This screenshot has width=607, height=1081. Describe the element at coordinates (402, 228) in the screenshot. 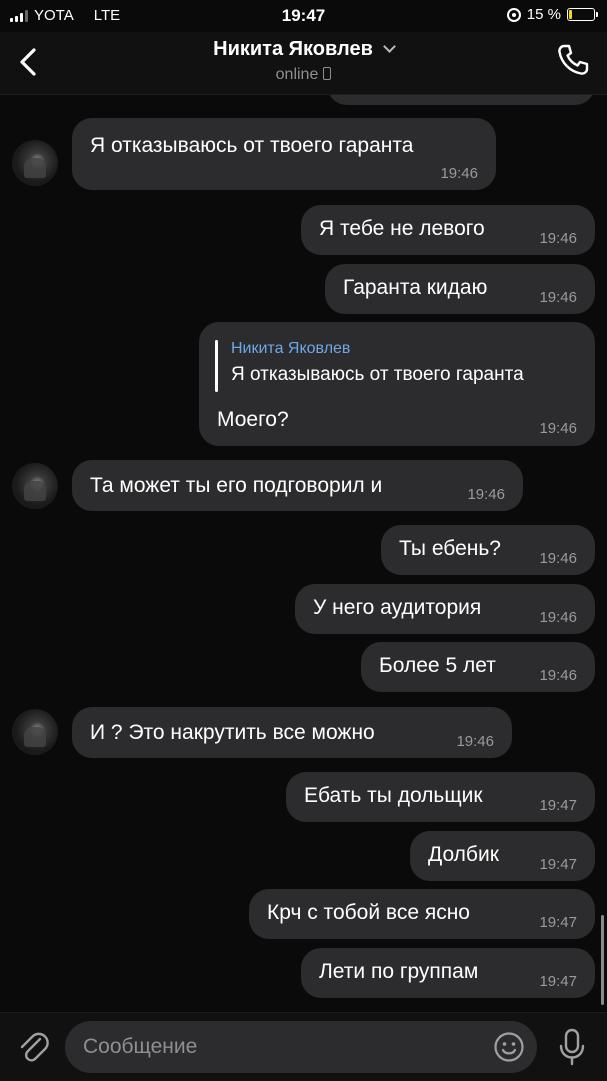

I see `message-text: Я тебе не левого` at that location.